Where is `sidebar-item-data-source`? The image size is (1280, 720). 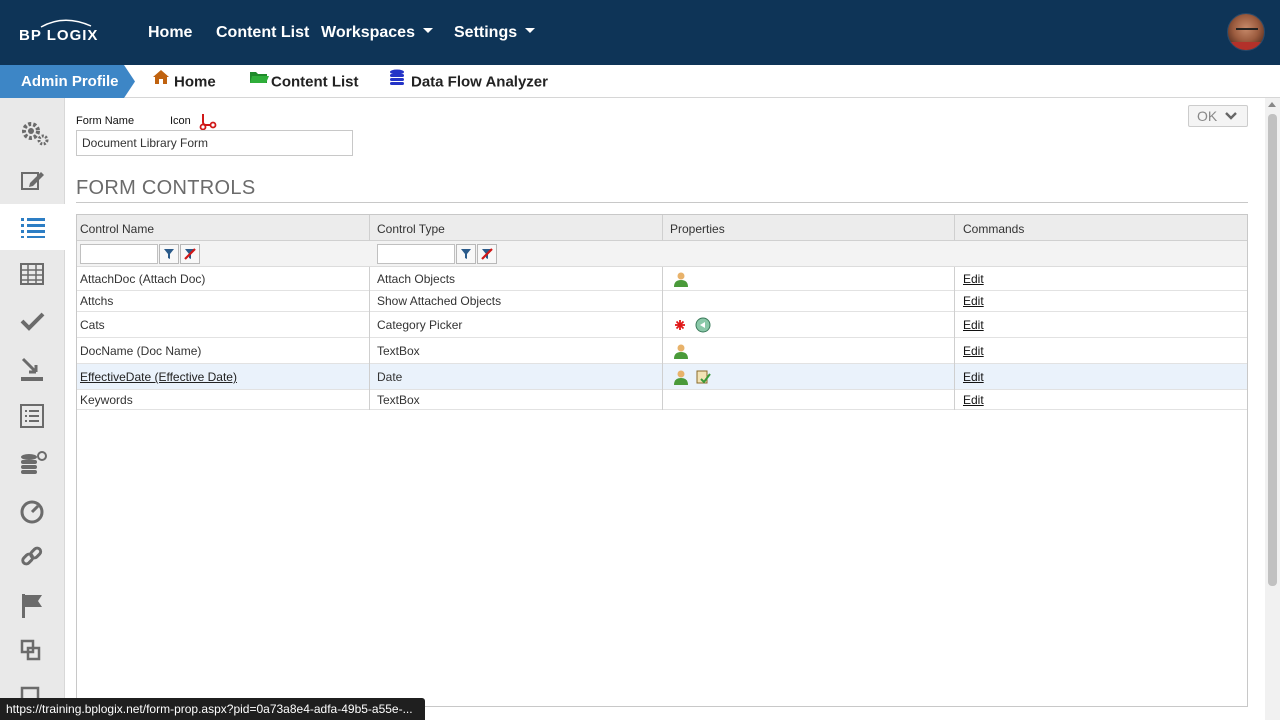
sidebar-item-data-source is located at coordinates (32, 463).